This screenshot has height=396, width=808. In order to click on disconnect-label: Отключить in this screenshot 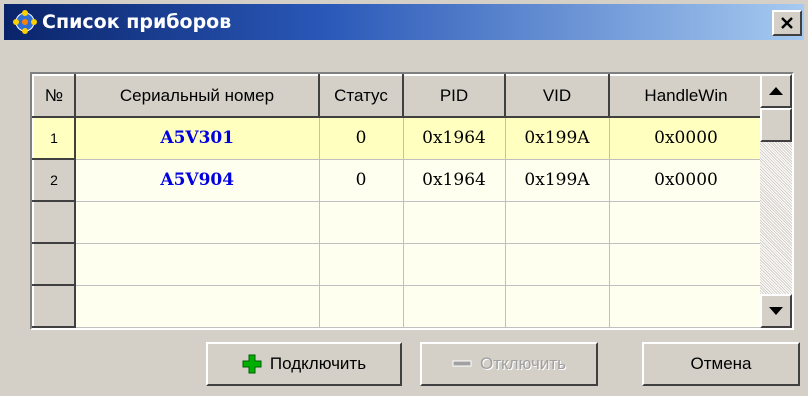, I will do `click(523, 363)`.